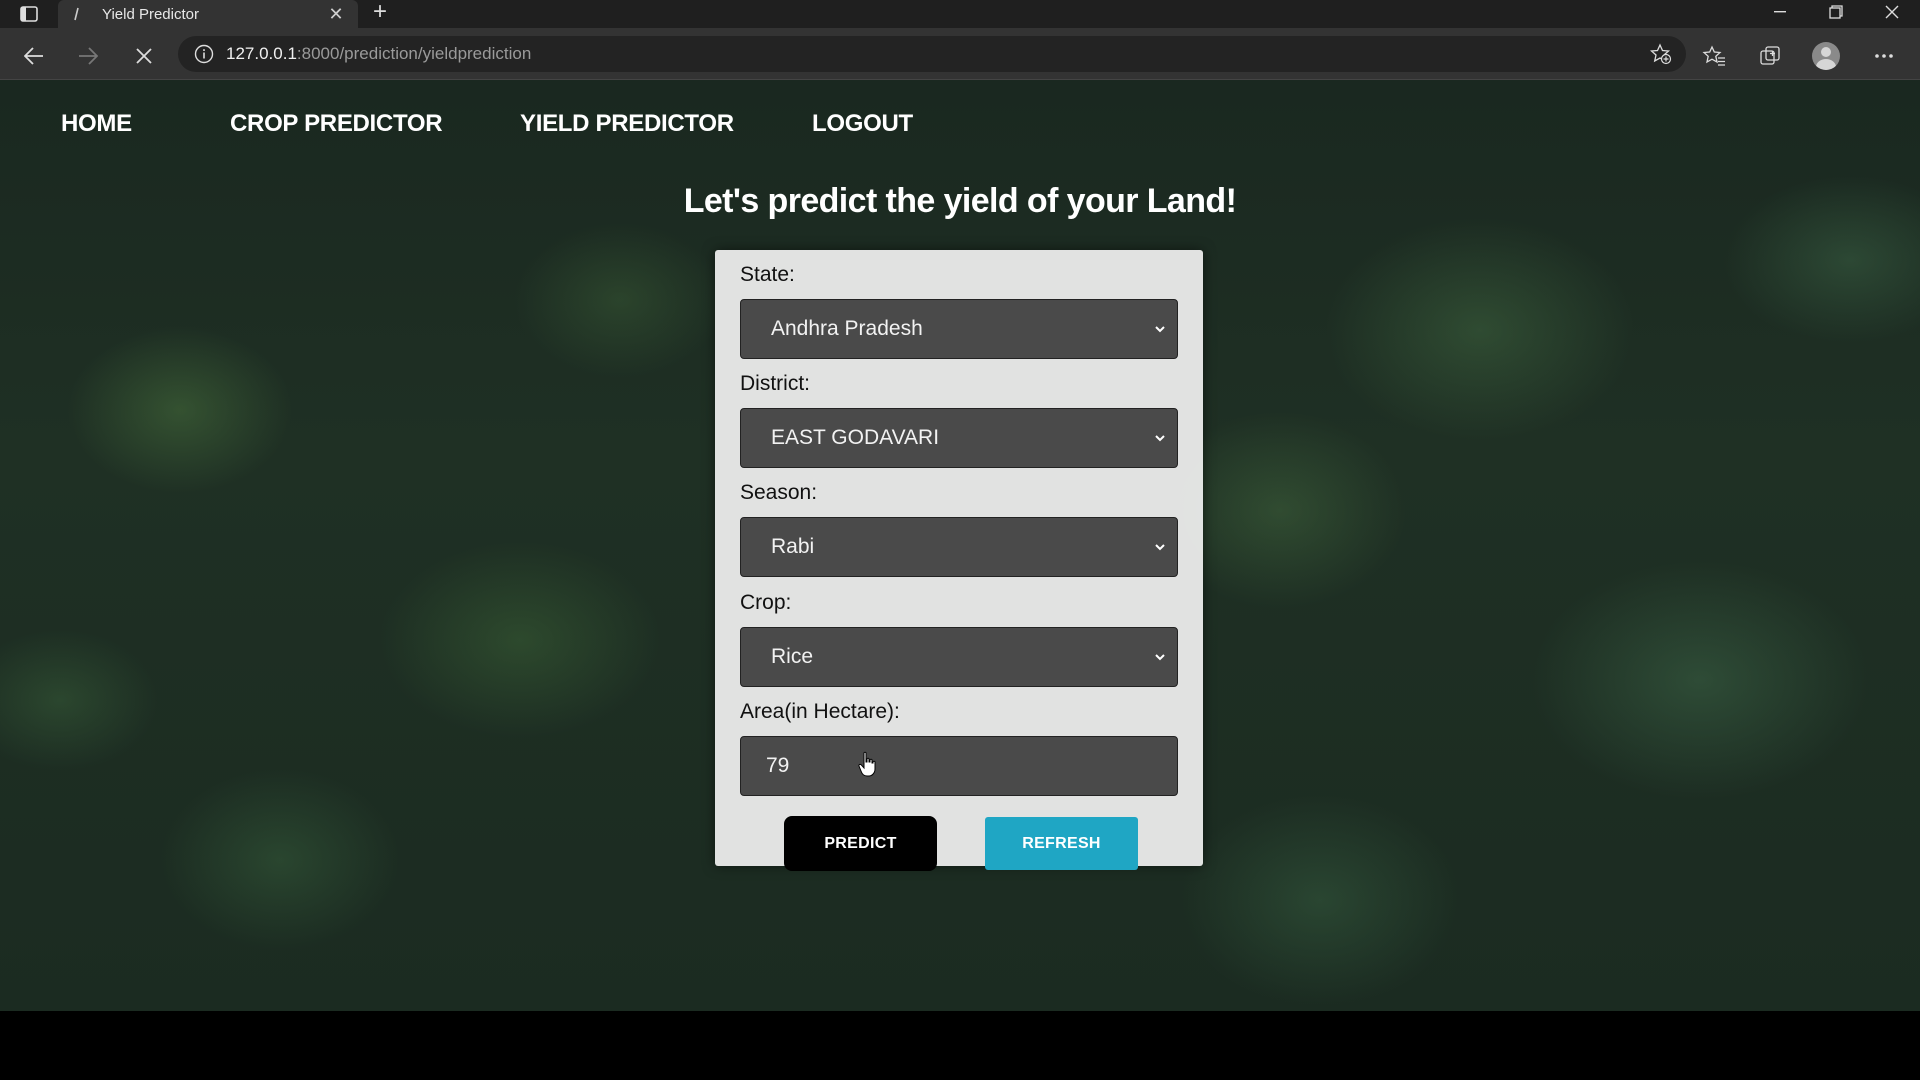 The width and height of the screenshot is (1920, 1080). I want to click on restore-icon, so click(1836, 12).